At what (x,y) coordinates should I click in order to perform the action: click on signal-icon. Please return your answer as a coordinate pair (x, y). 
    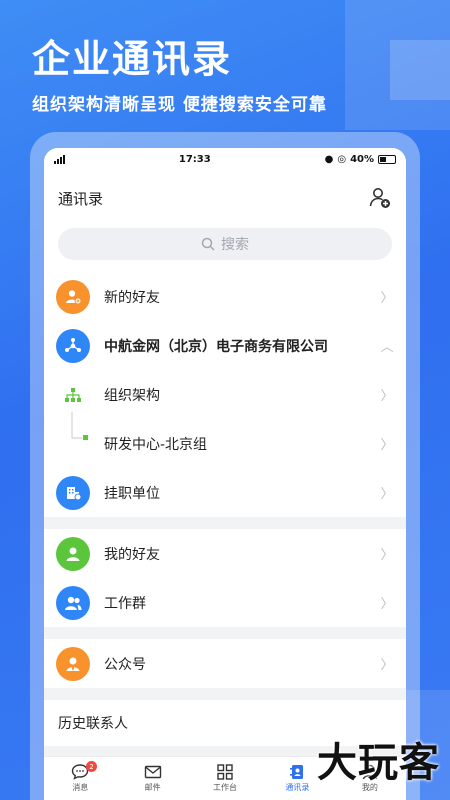
    Looking at the image, I should click on (59, 159).